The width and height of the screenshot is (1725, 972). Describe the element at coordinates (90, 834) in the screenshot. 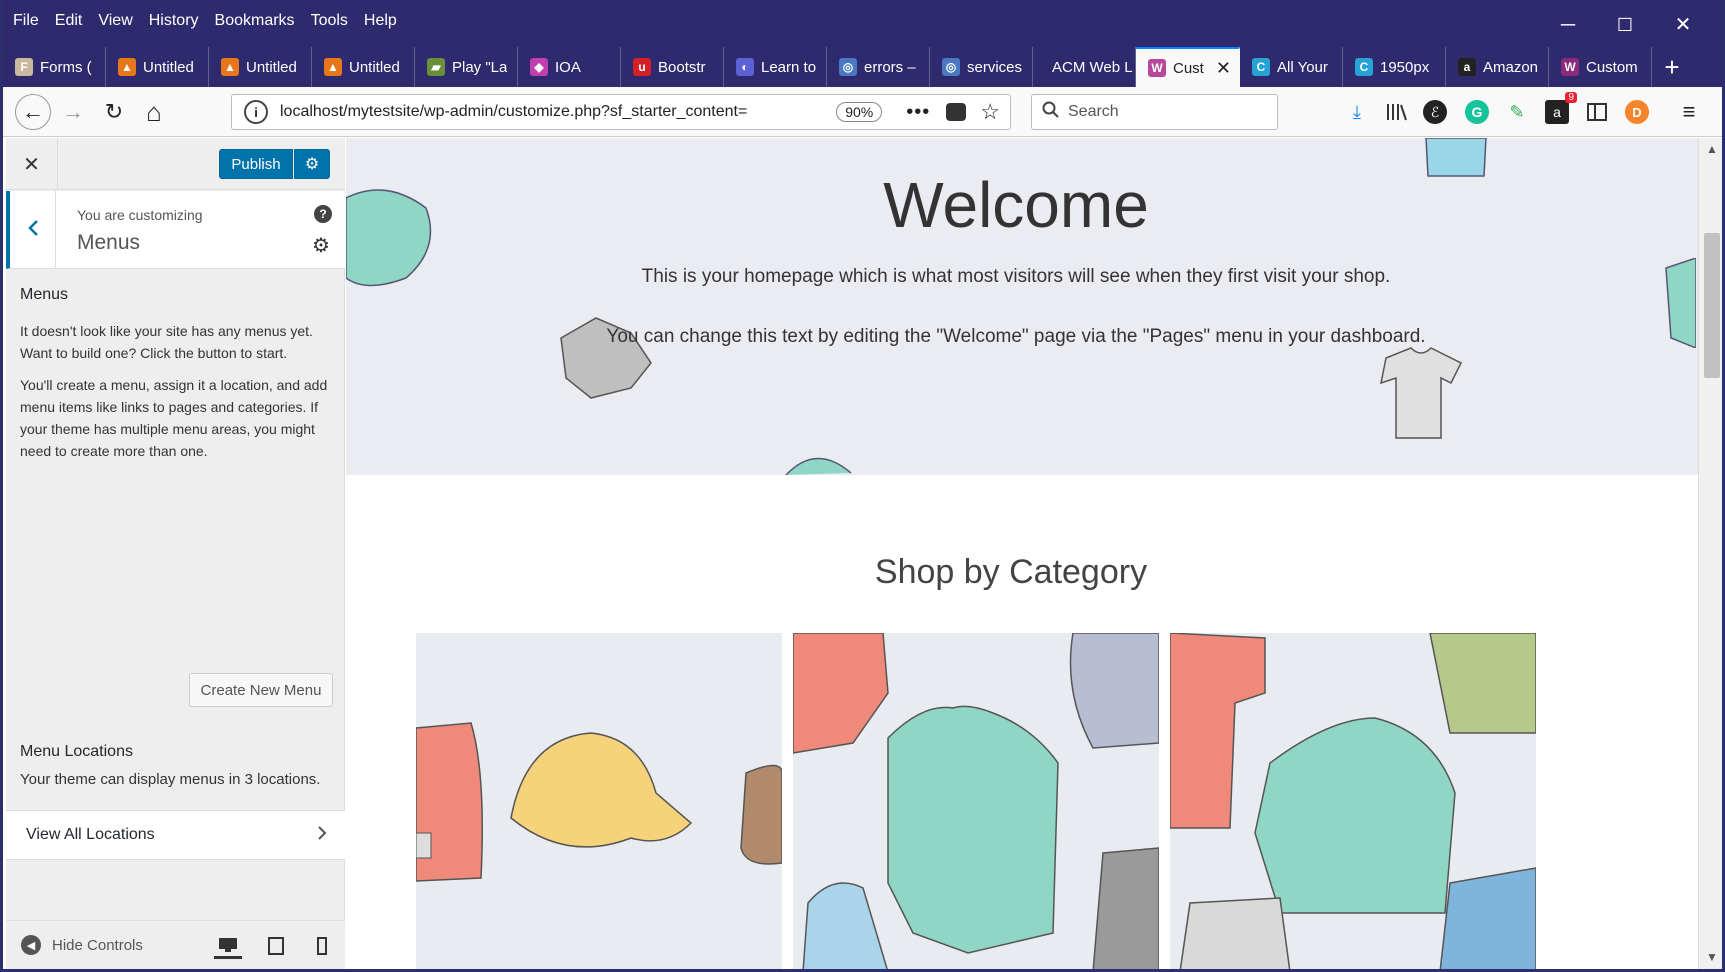

I see `view-all-locations-label: View All Locations` at that location.